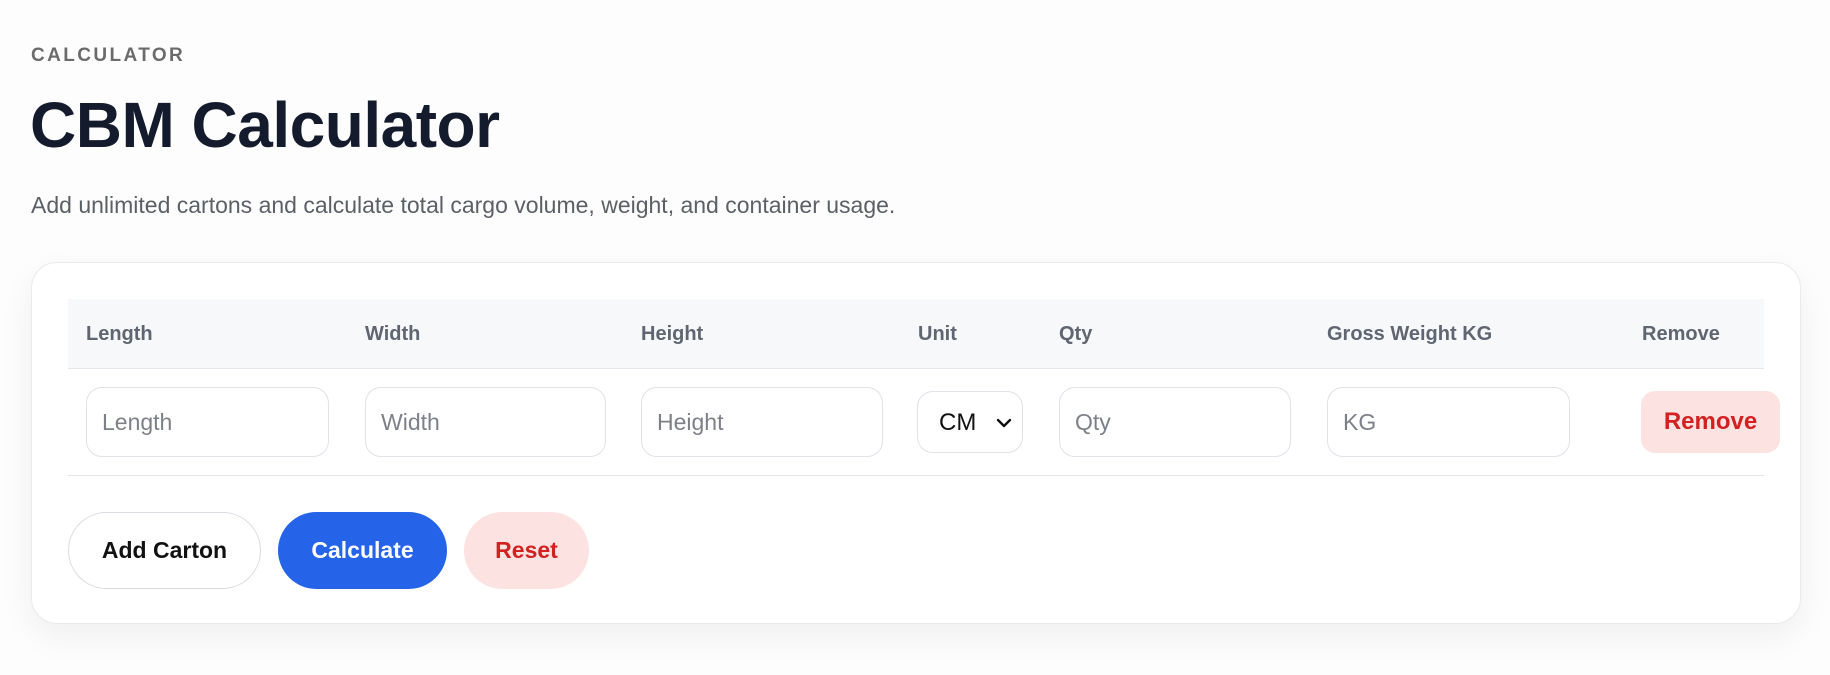 The image size is (1830, 675). I want to click on column-header-gross-weight: Gross Weight KG, so click(1410, 334).